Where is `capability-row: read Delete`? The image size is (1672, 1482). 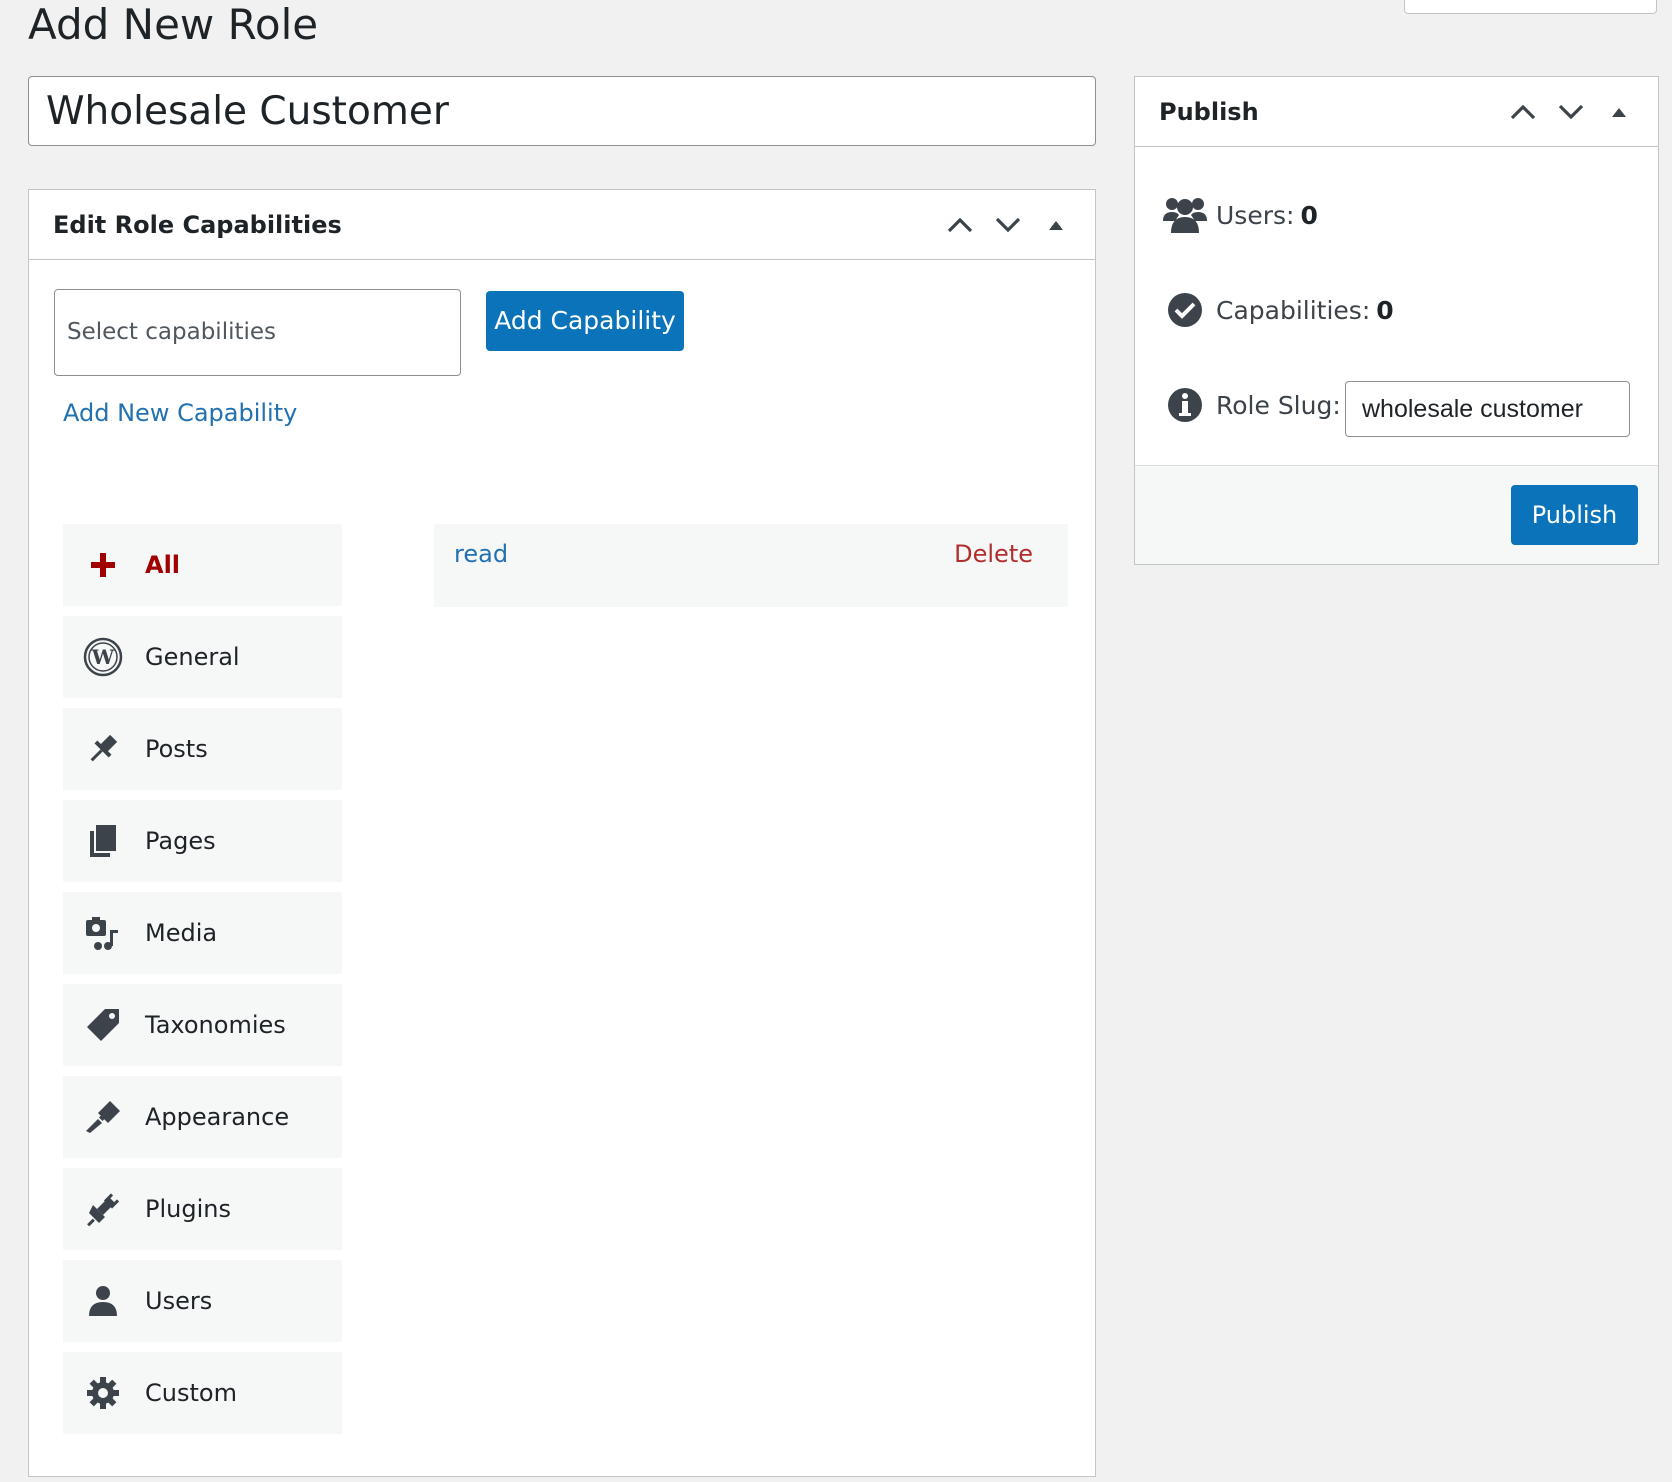 capability-row: read Delete is located at coordinates (751, 565).